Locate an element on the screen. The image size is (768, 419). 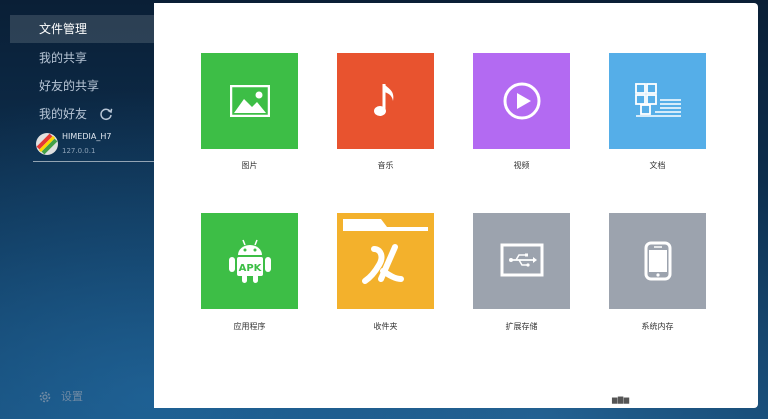
play-icon is located at coordinates (521, 101).